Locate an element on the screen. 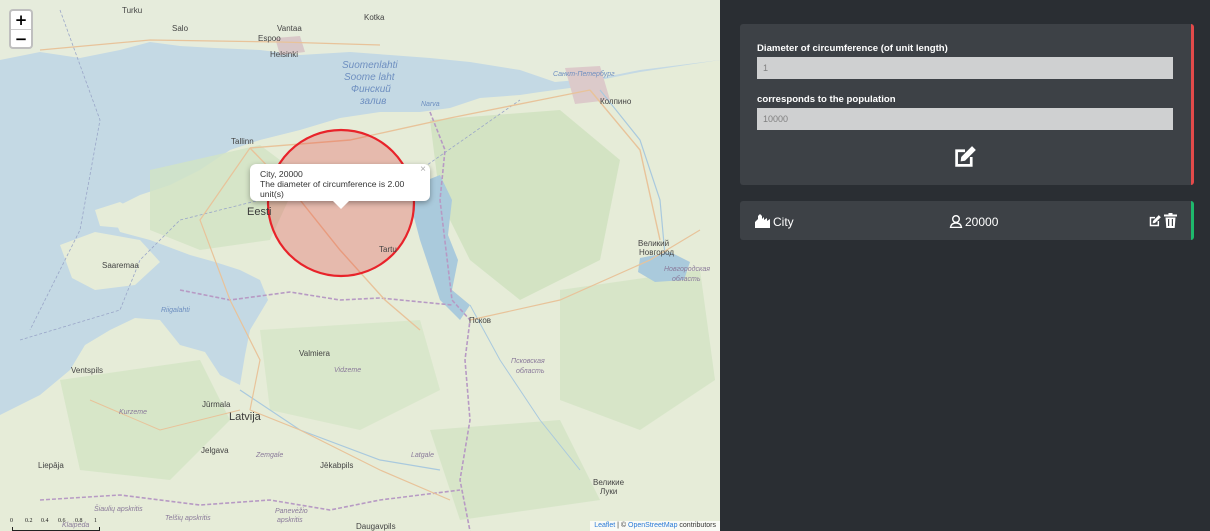  map-label: Valmiera is located at coordinates (314, 353).